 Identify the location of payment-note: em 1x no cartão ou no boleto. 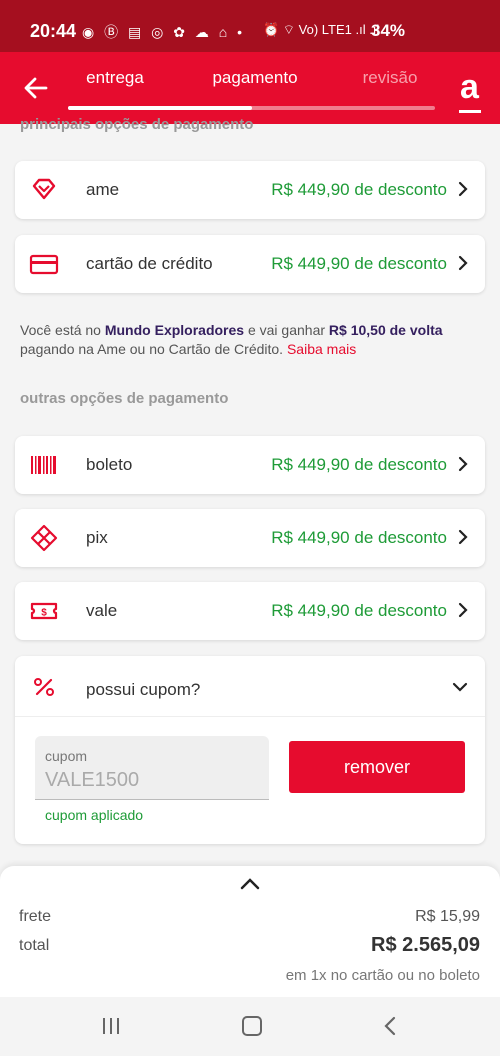
(382, 975).